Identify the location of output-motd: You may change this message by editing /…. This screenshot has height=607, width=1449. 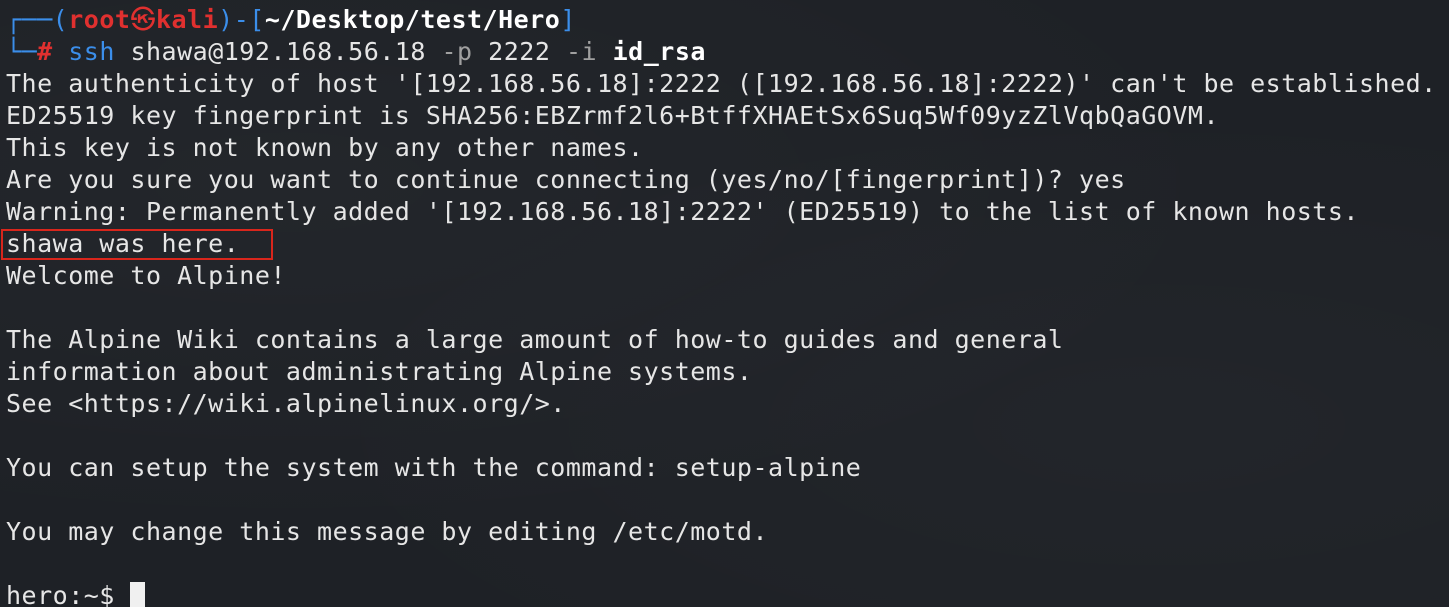
(387, 531).